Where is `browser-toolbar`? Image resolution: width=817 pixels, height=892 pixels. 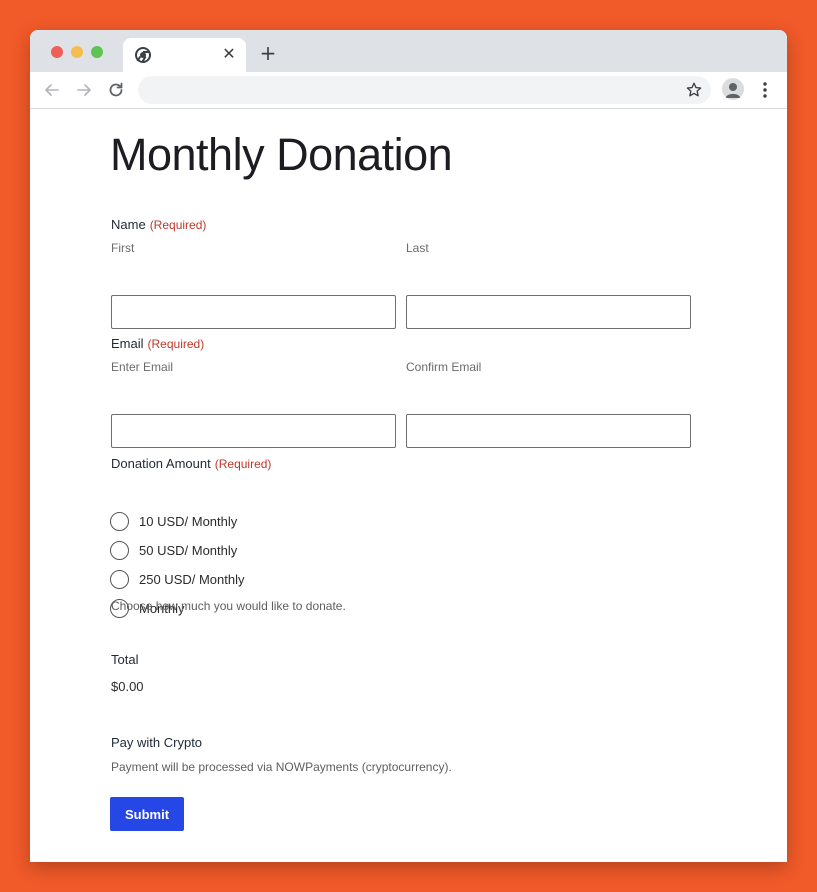 browser-toolbar is located at coordinates (408, 90).